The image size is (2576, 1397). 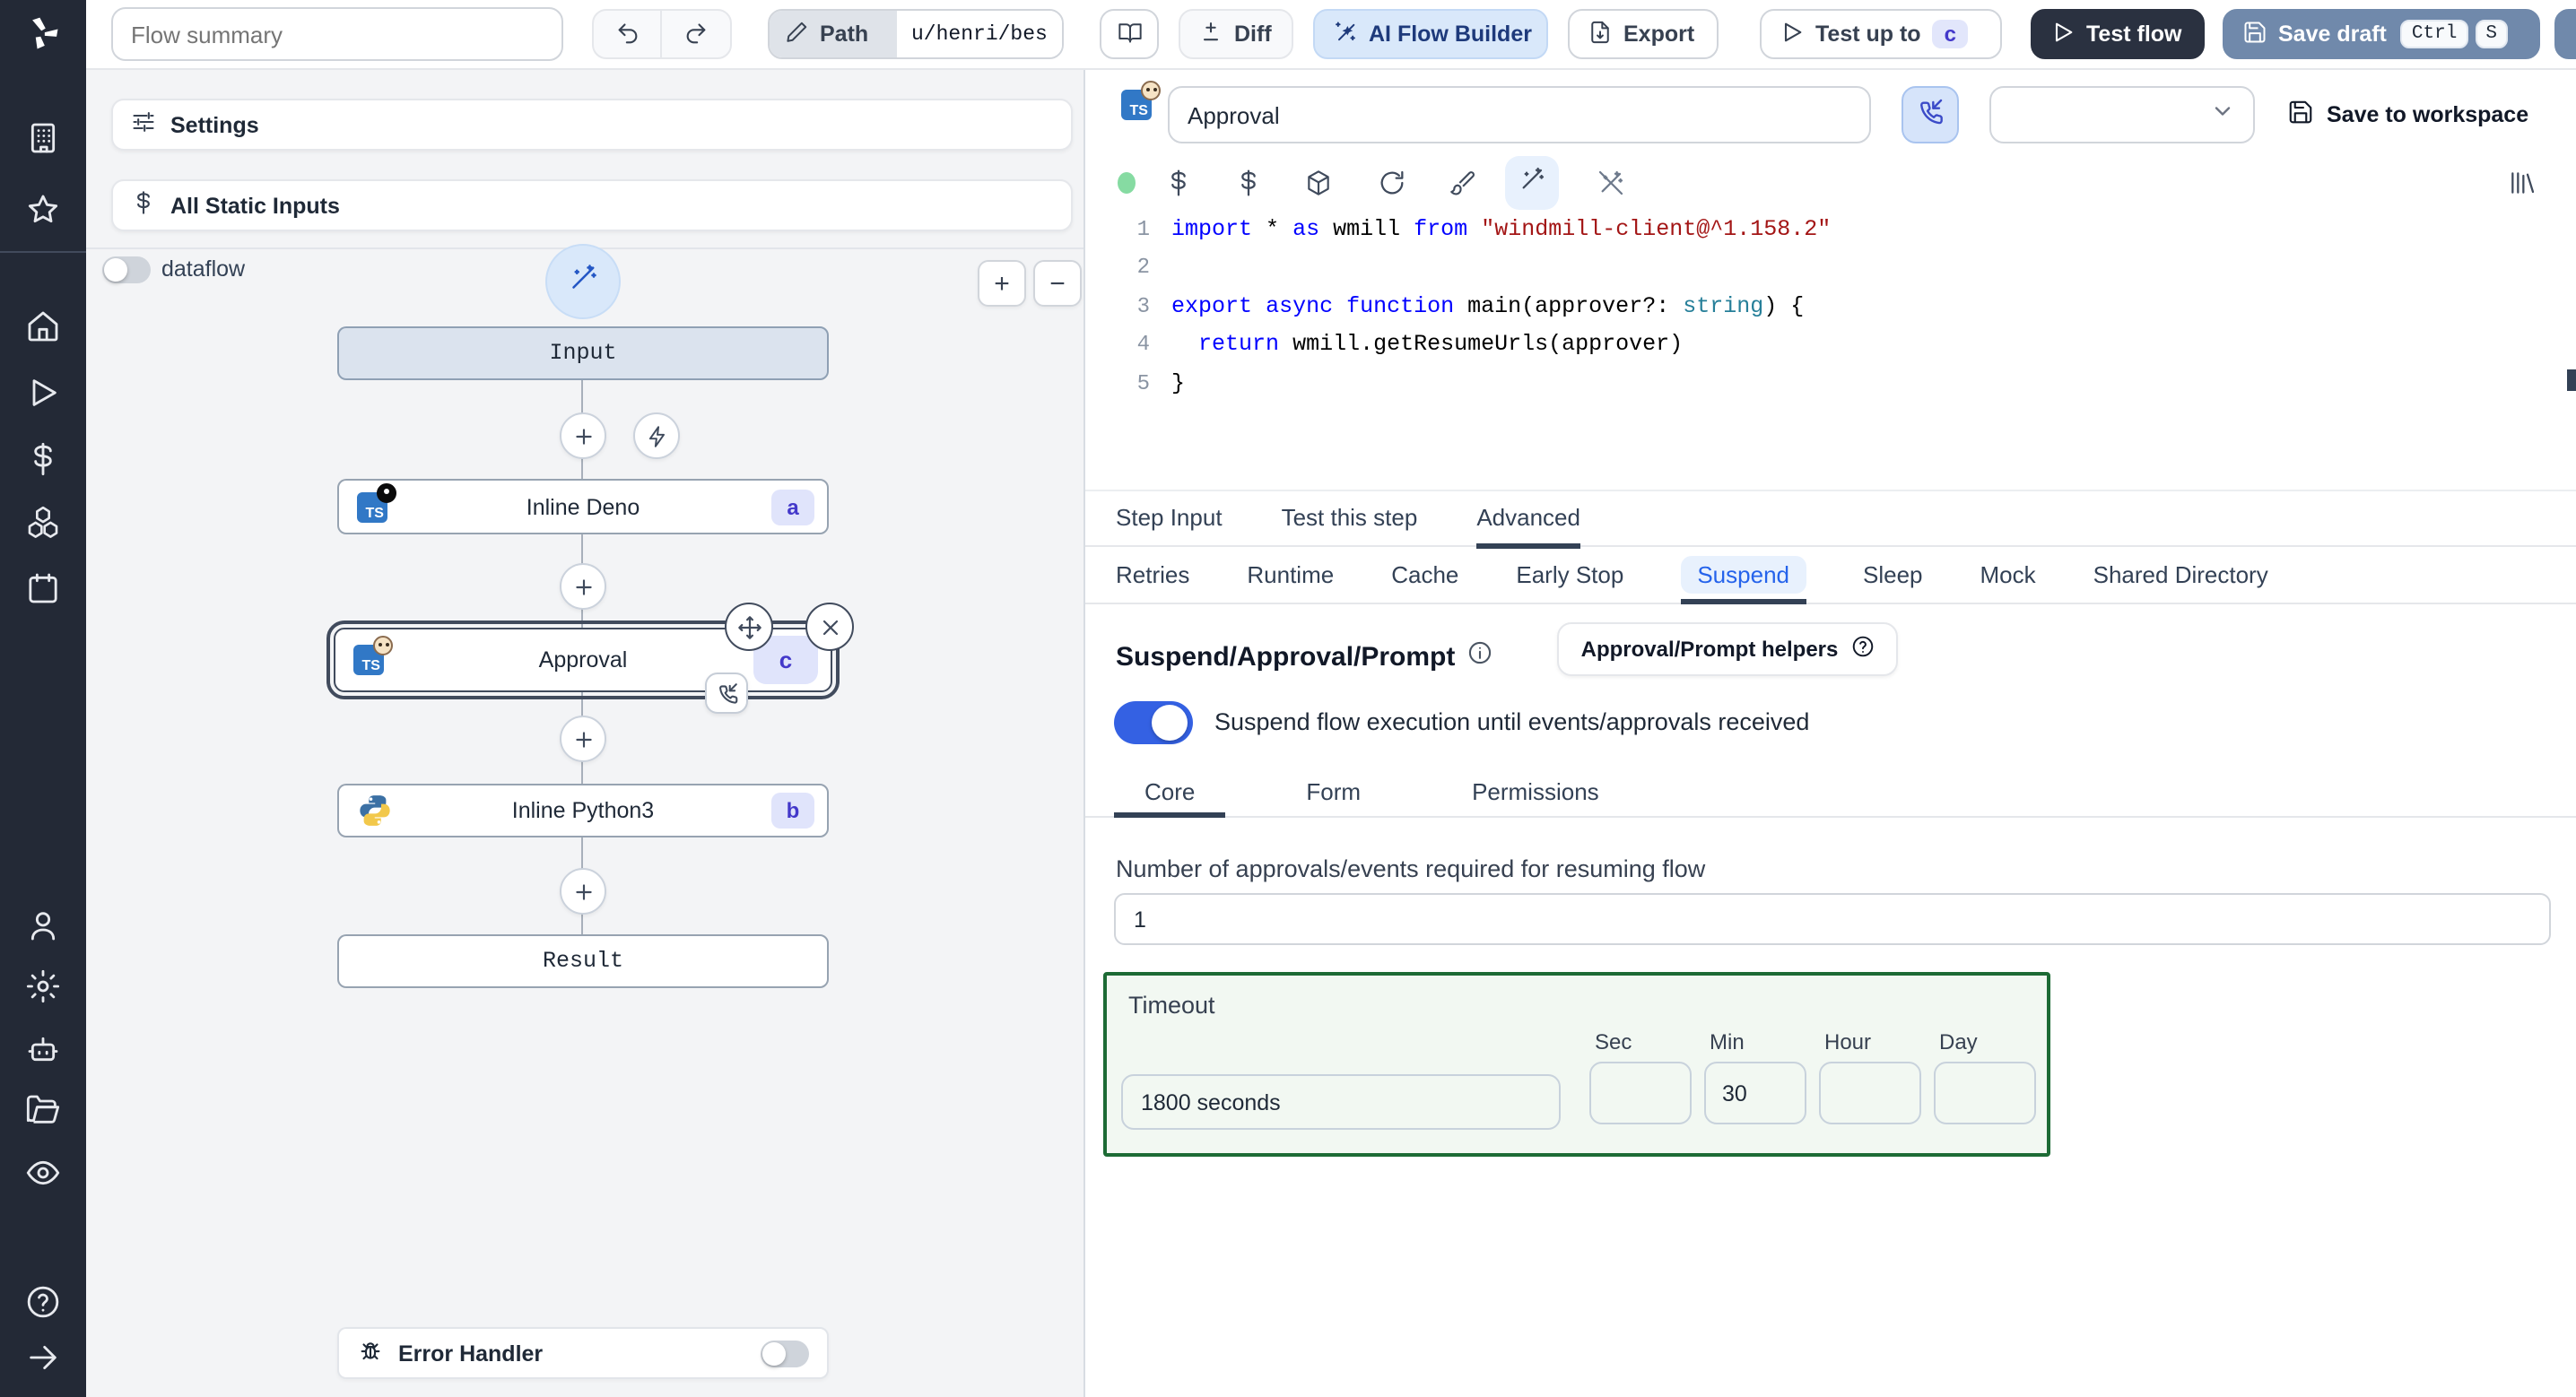 What do you see at coordinates (592, 125) in the screenshot?
I see `flow-settings-button: Settings` at bounding box center [592, 125].